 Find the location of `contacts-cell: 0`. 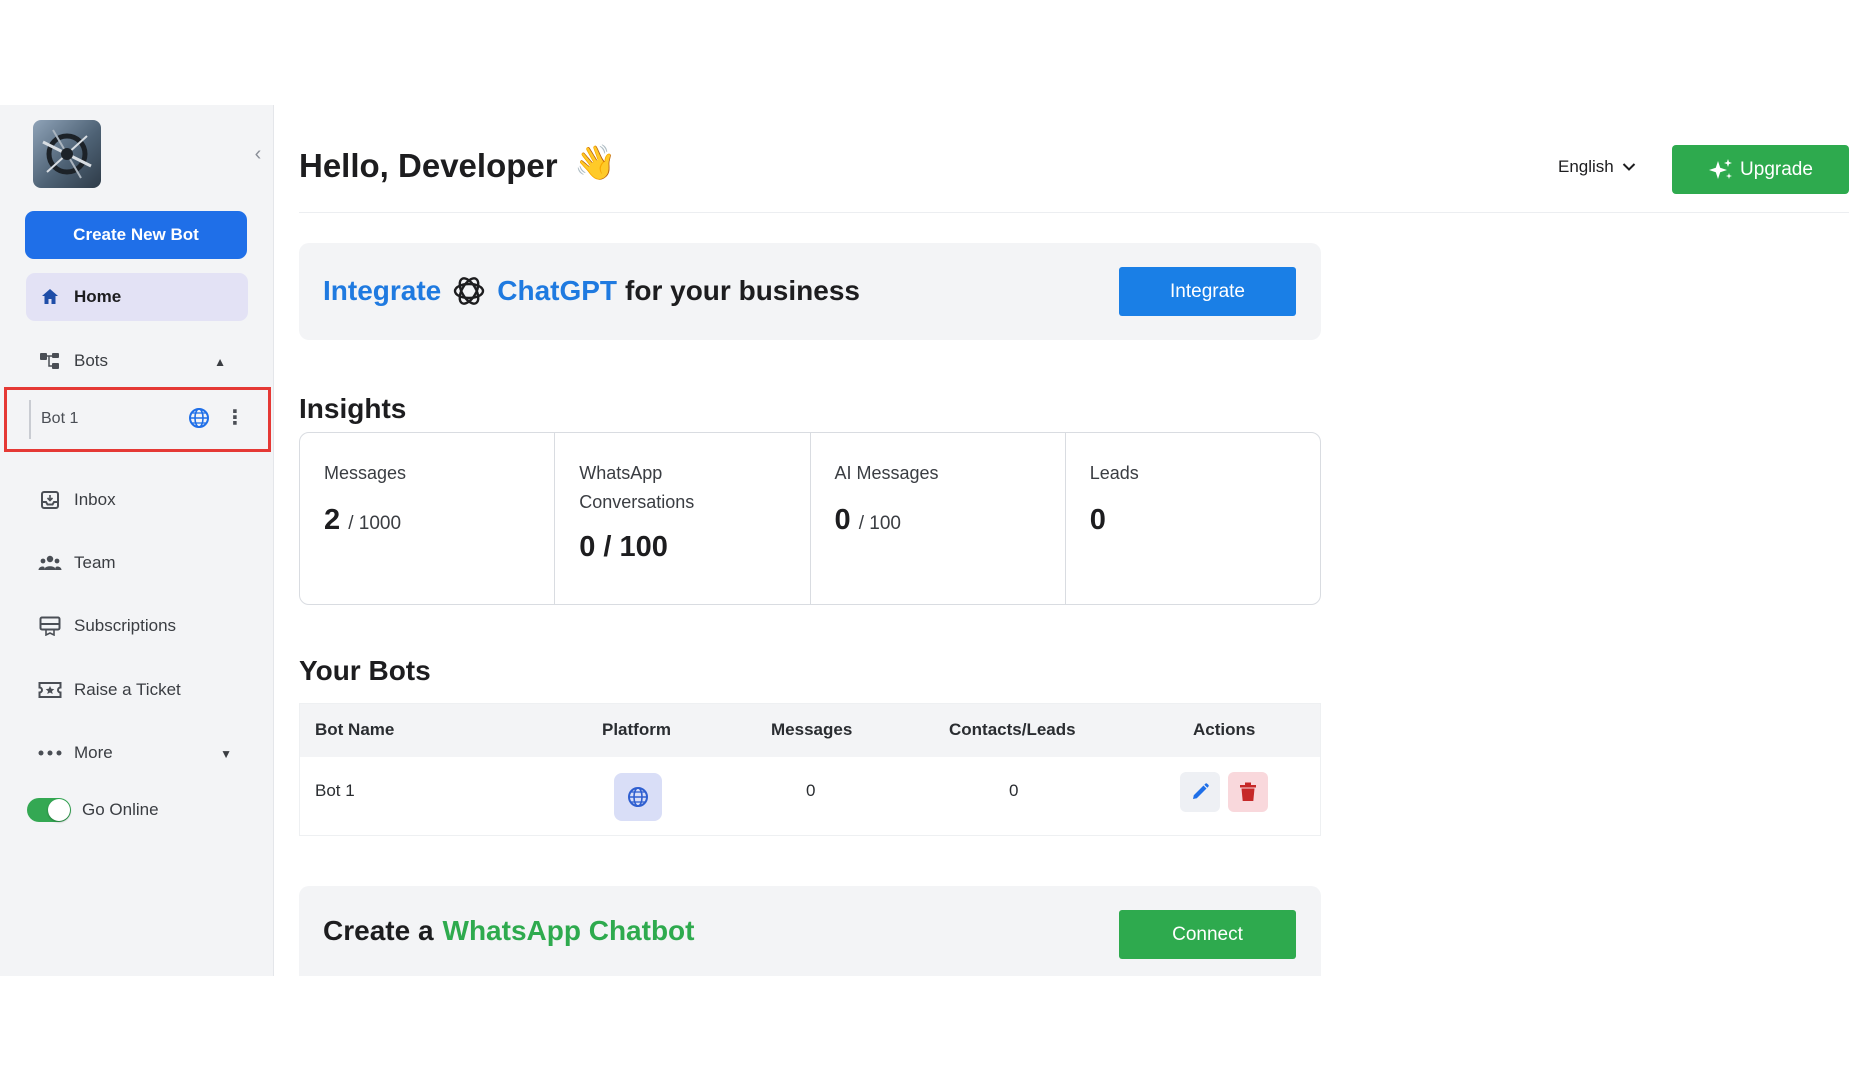

contacts-cell: 0 is located at coordinates (1014, 790).